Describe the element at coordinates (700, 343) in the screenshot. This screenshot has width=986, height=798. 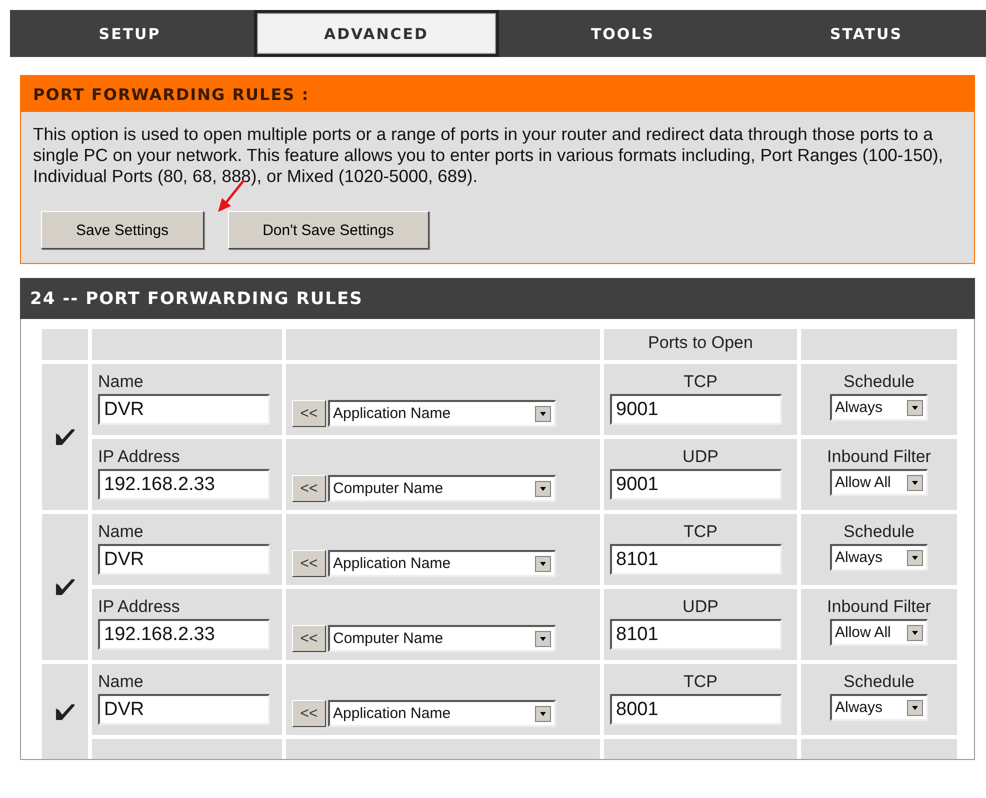
I see `column-heading: Ports to Open` at that location.